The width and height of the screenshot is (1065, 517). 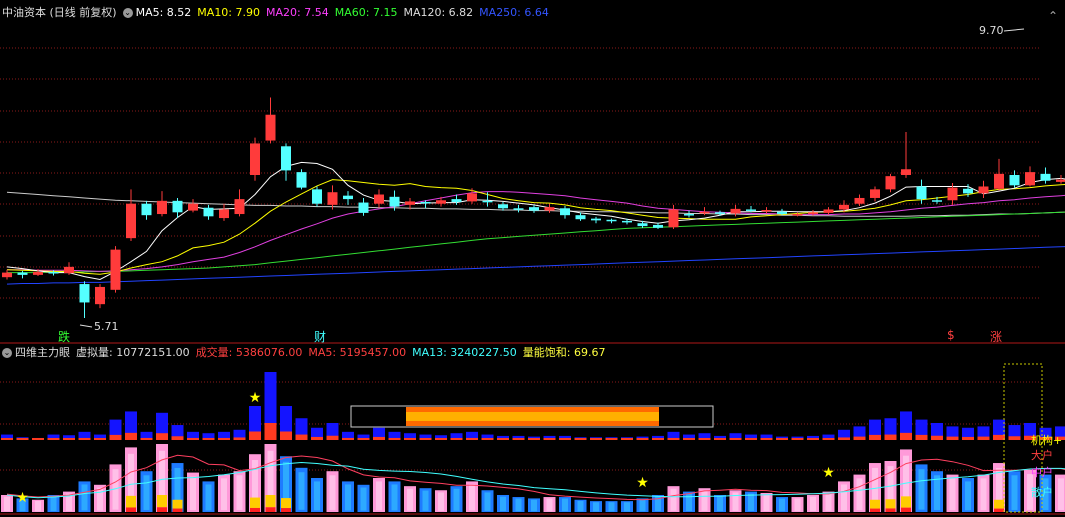 I want to click on legend-jigou: 机构+, so click(x=1047, y=440).